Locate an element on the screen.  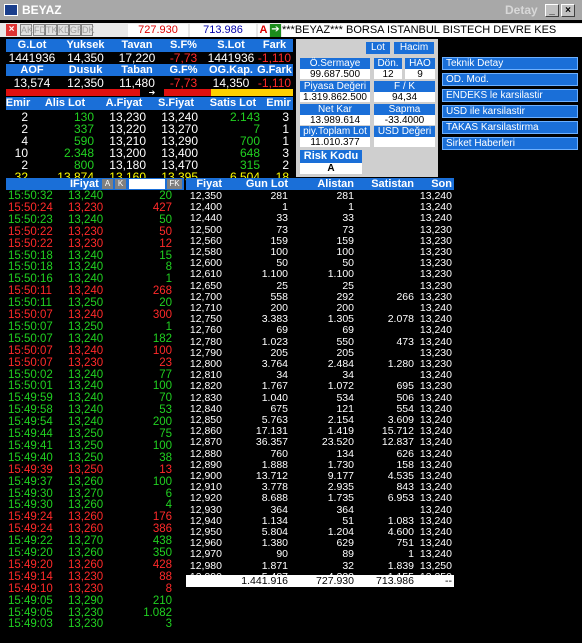
summary1-header: Fark is located at coordinates (274, 45).